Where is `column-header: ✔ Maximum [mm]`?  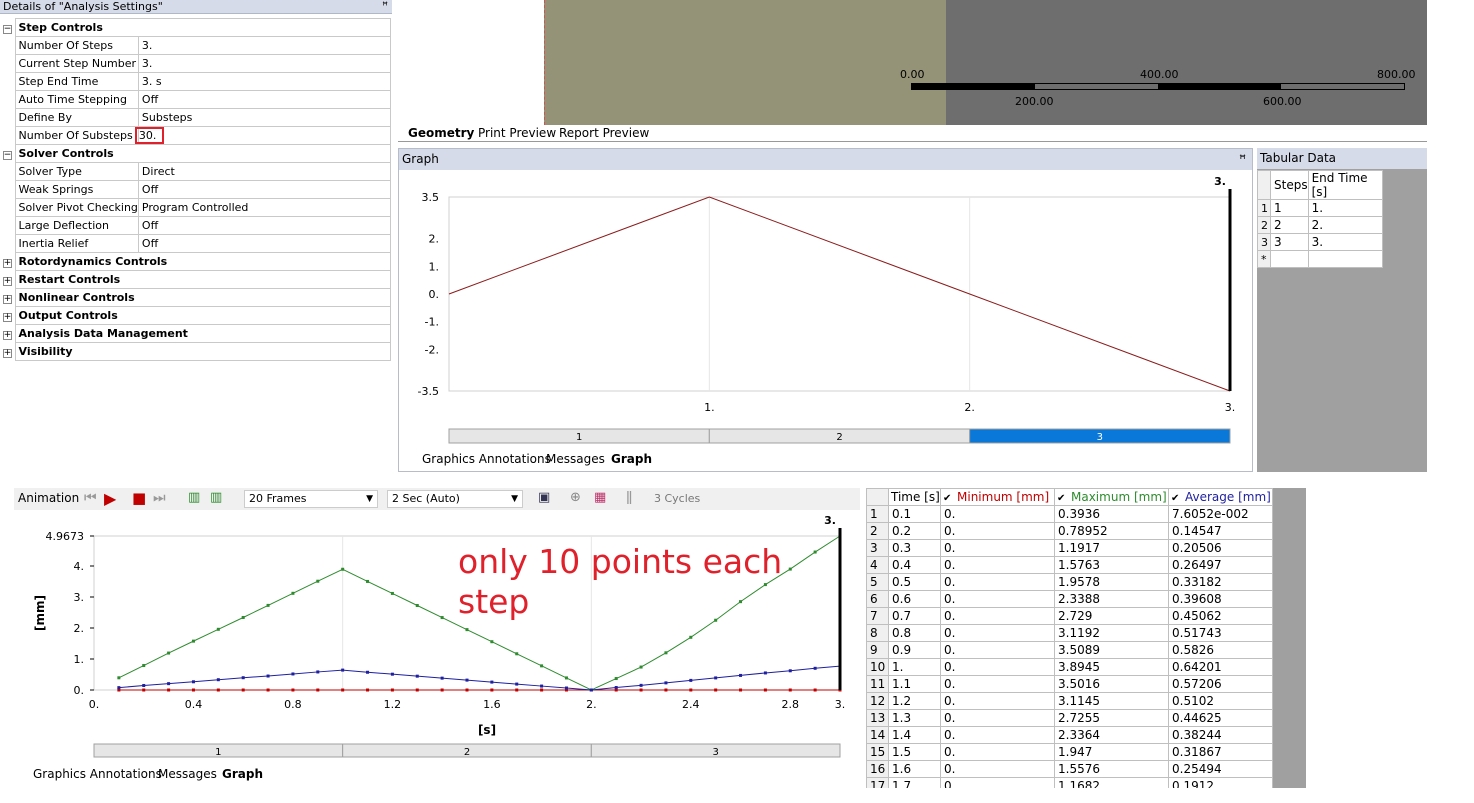
column-header: ✔ Maximum [mm] is located at coordinates (1111, 497).